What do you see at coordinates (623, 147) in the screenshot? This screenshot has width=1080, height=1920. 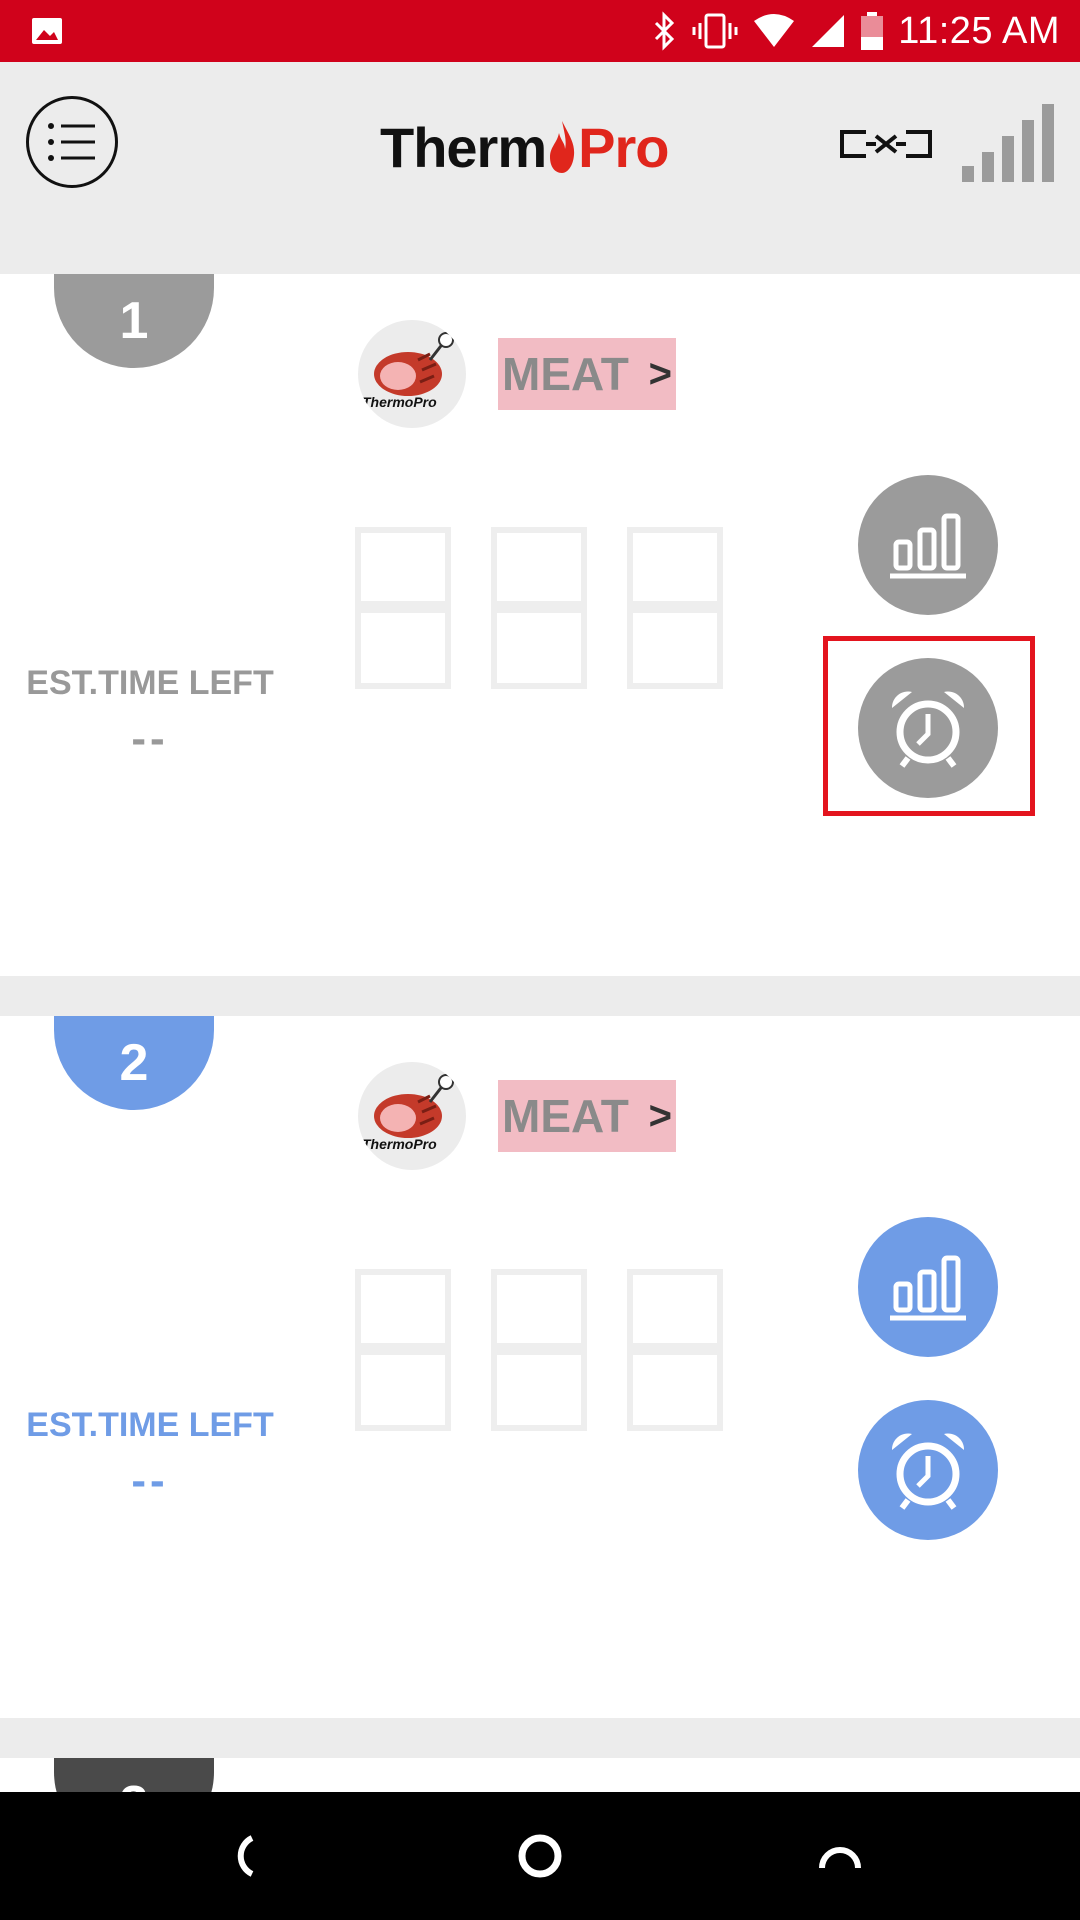 I see `logo-text-pro: Pro` at bounding box center [623, 147].